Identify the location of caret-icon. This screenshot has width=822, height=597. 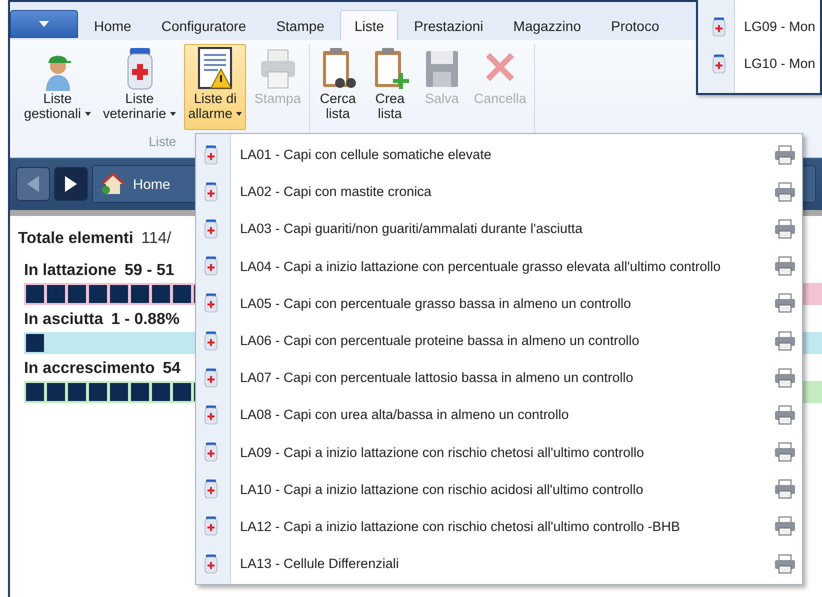
(44, 24).